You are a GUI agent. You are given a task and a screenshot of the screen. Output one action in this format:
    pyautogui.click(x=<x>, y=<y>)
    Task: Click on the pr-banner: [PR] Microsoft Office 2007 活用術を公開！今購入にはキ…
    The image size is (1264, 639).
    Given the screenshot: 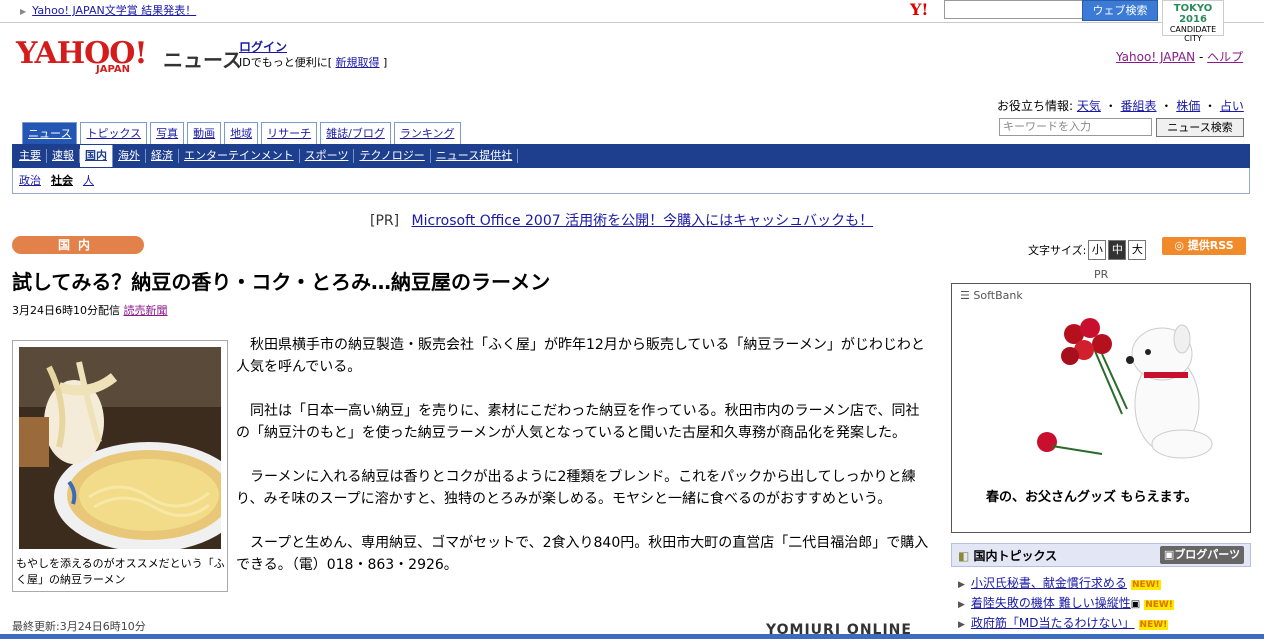 What is the action you would take?
    pyautogui.click(x=621, y=220)
    